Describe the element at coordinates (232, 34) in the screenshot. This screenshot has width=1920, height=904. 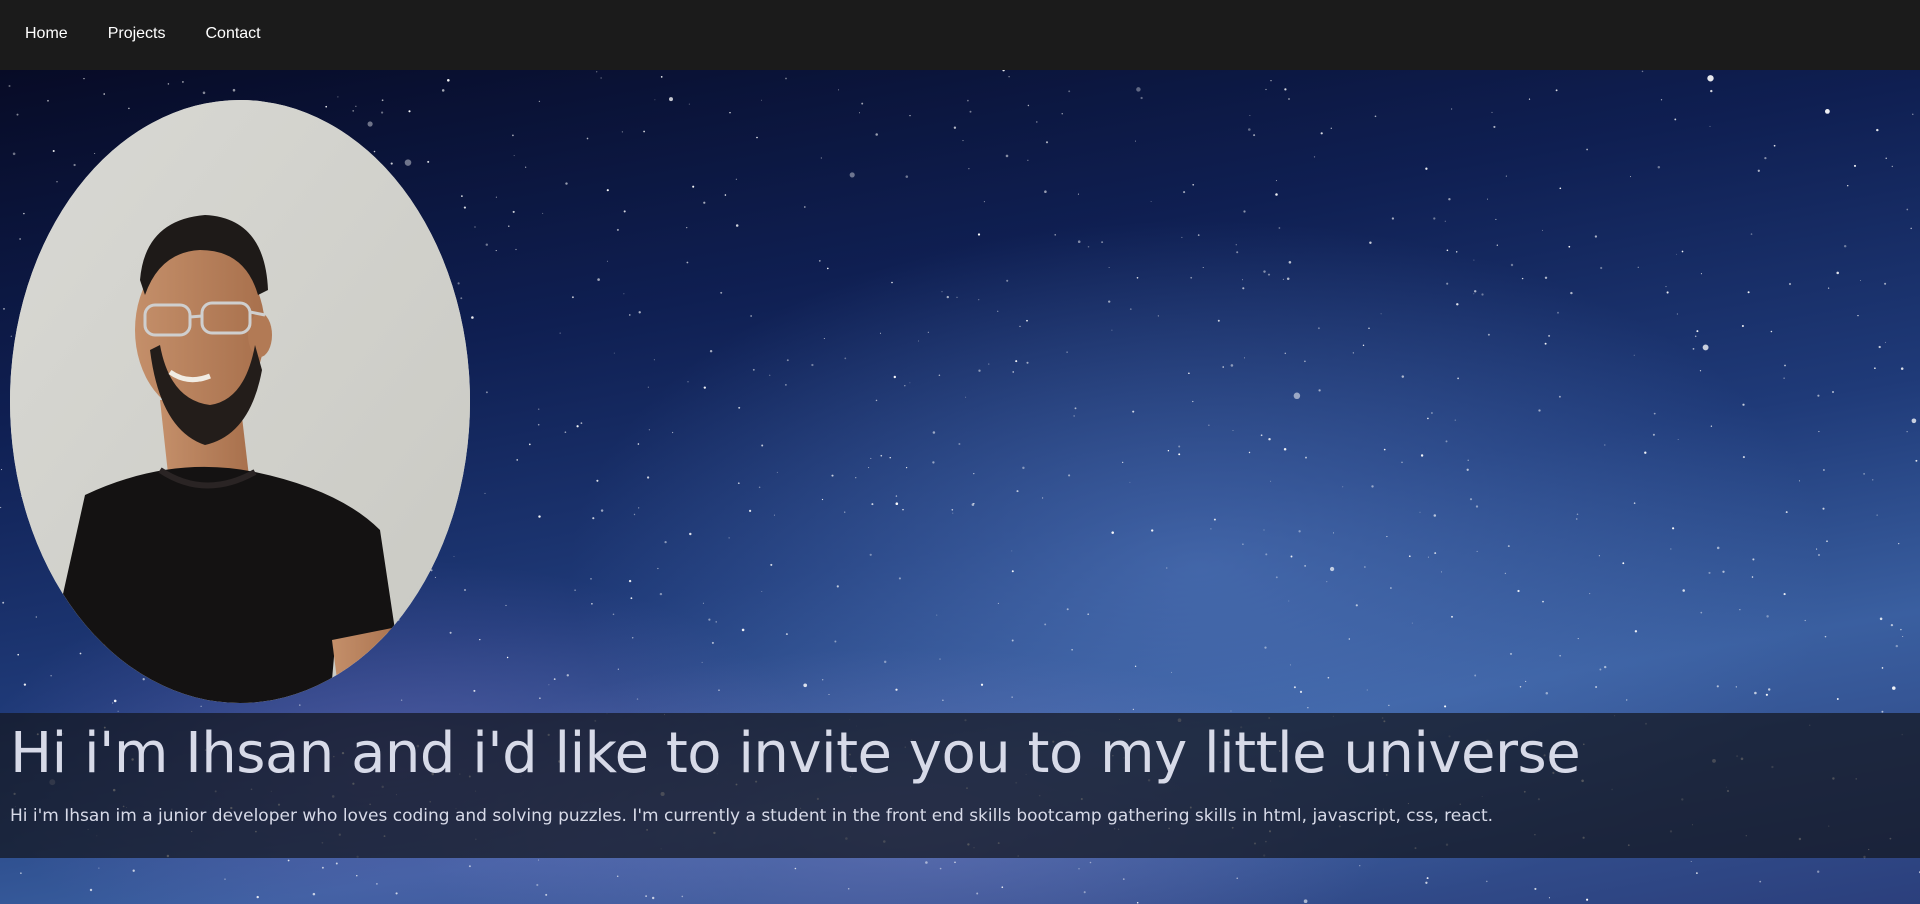
I see `nav-contact-link: Contact` at that location.